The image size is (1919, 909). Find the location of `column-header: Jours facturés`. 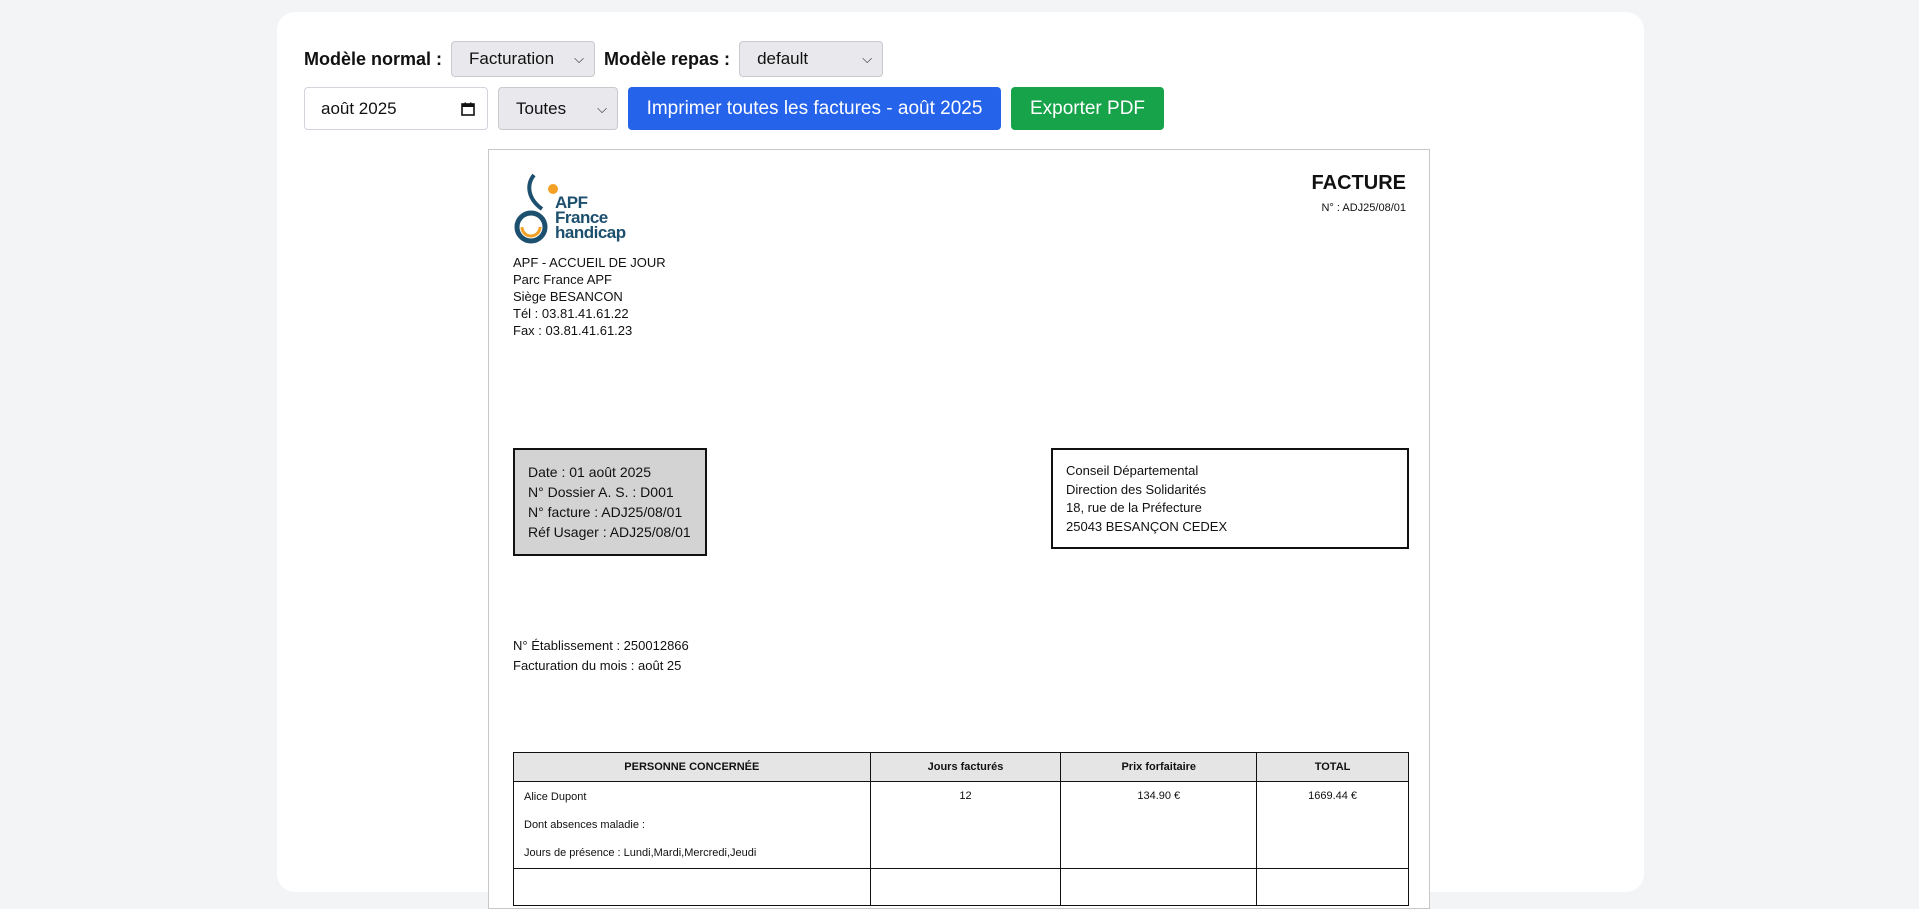

column-header: Jours facturés is located at coordinates (965, 767).